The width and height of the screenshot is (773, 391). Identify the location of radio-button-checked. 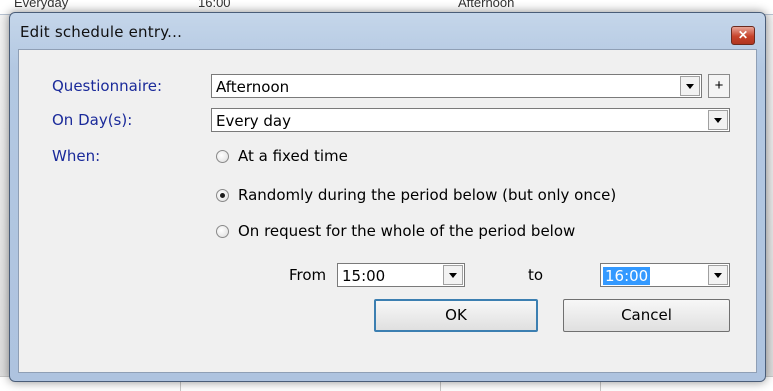
(222, 195).